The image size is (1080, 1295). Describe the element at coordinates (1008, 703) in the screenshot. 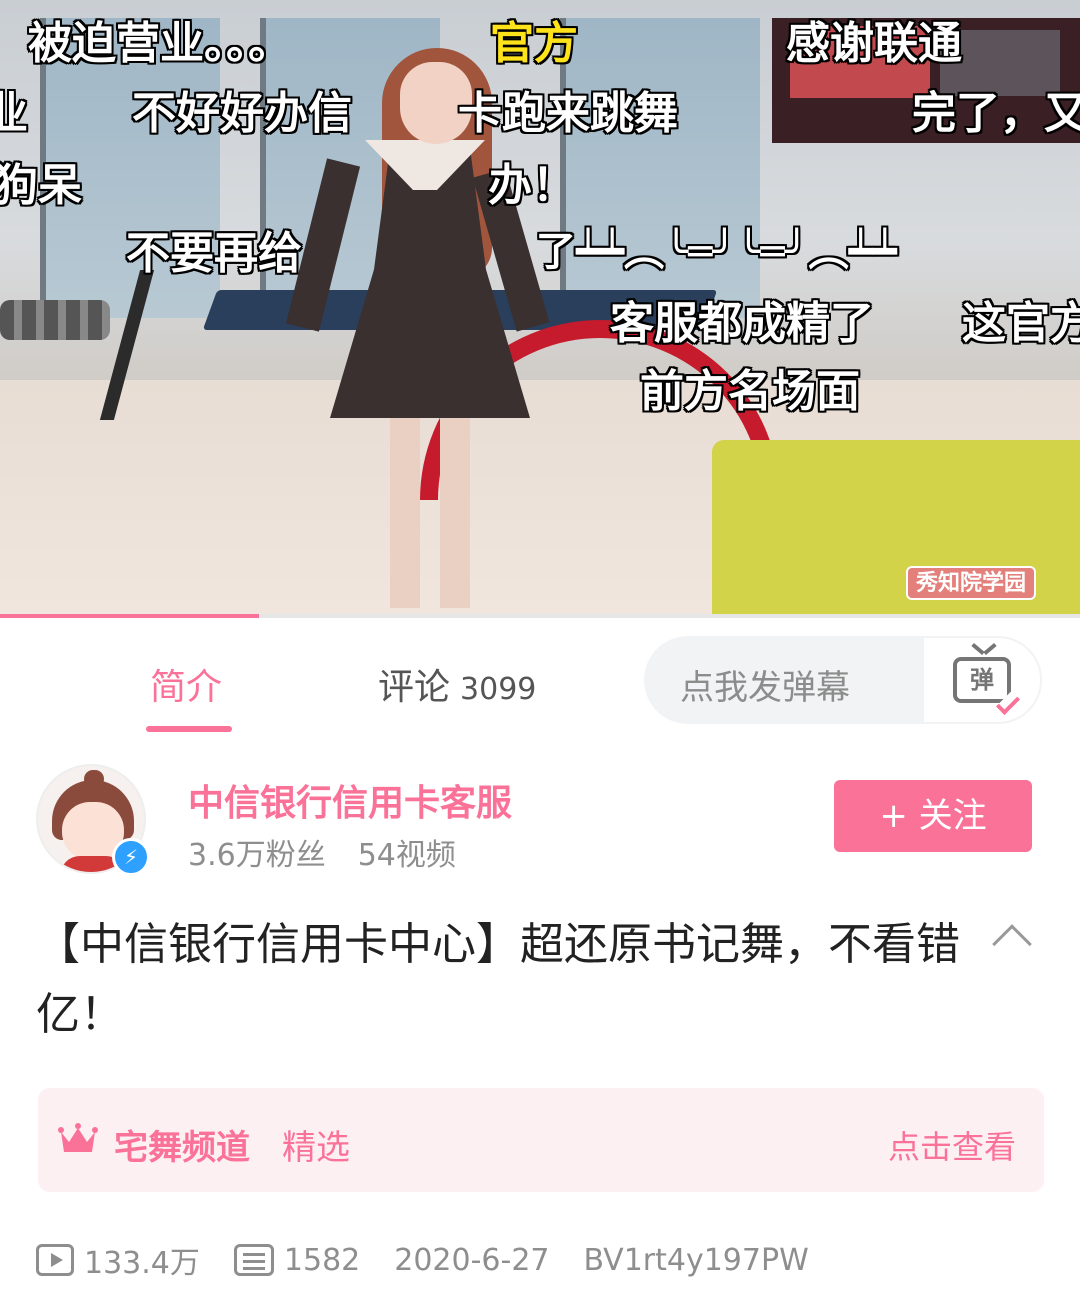

I see `check-icon` at that location.